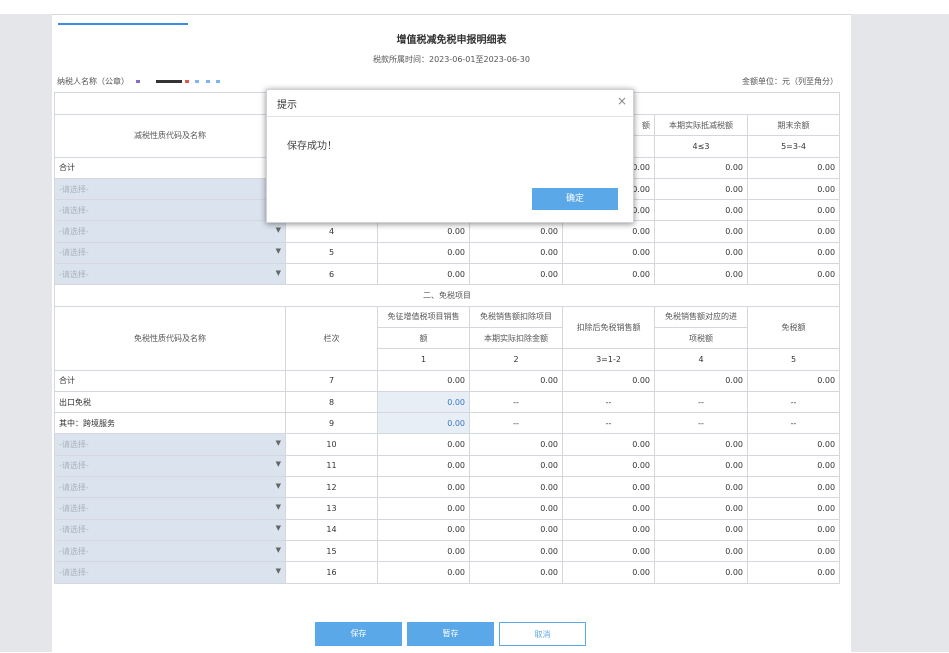 Image resolution: width=949 pixels, height=653 pixels. I want to click on cancel-button: 取消, so click(542, 634).